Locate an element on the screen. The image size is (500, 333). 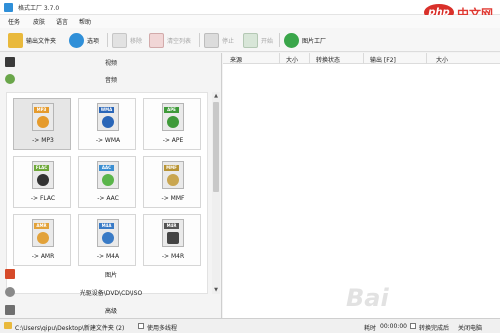
stop-icon is located at coordinates (211, 40).